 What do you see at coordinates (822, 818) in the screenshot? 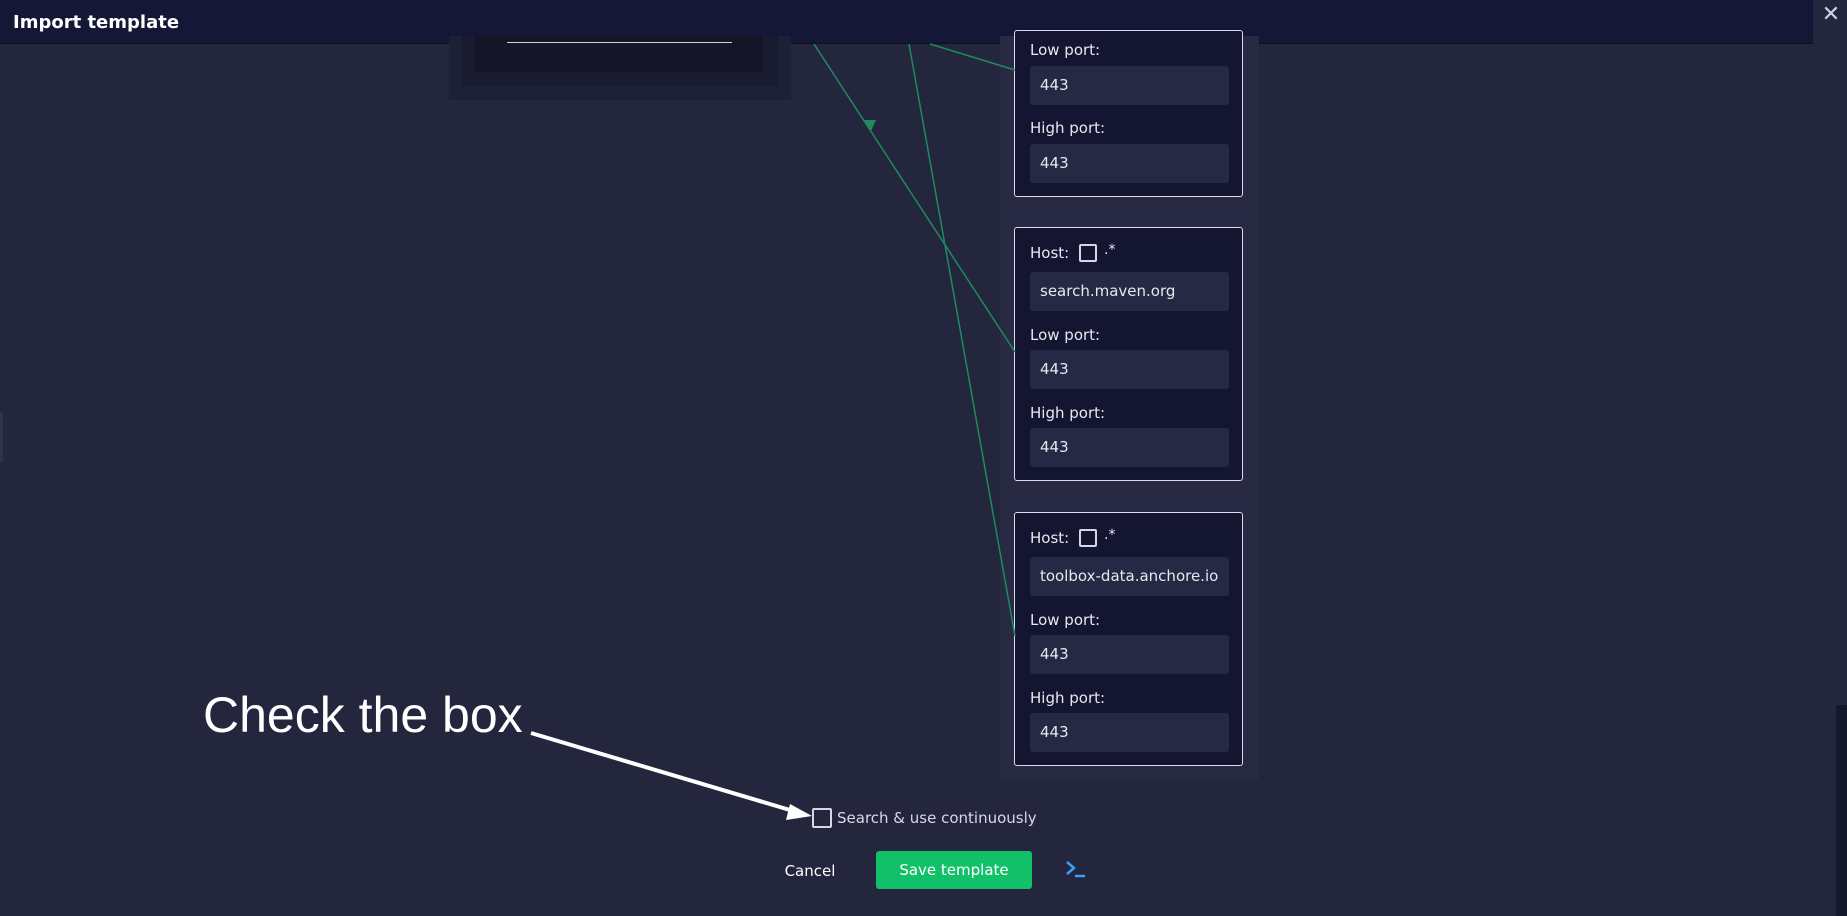
I see `search-continuously-checkbox` at bounding box center [822, 818].